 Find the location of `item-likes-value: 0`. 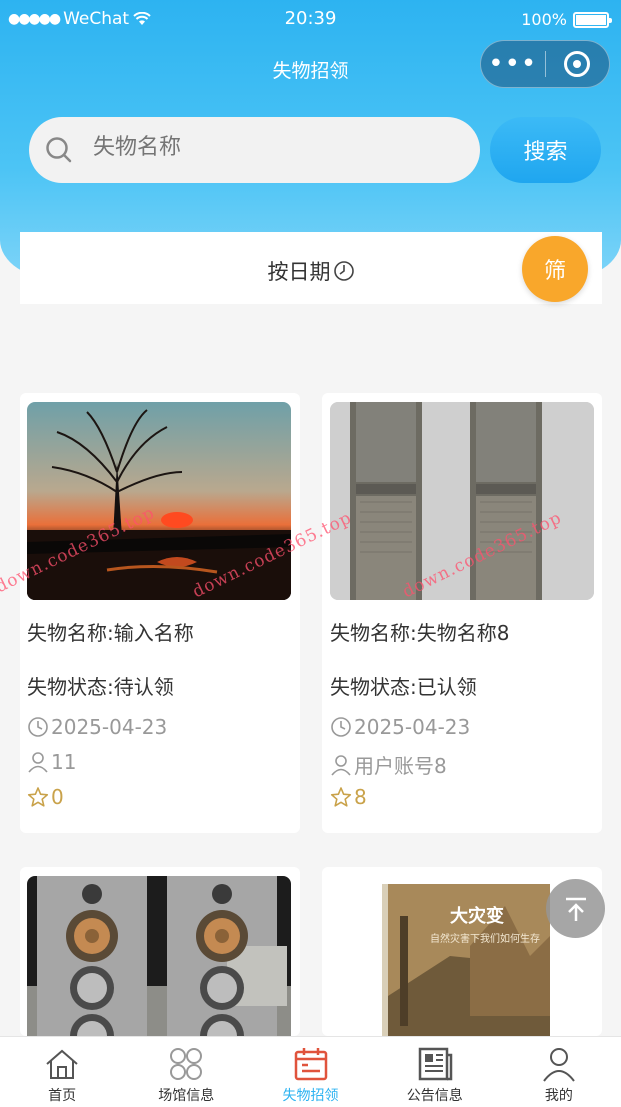

item-likes-value: 0 is located at coordinates (57, 797).